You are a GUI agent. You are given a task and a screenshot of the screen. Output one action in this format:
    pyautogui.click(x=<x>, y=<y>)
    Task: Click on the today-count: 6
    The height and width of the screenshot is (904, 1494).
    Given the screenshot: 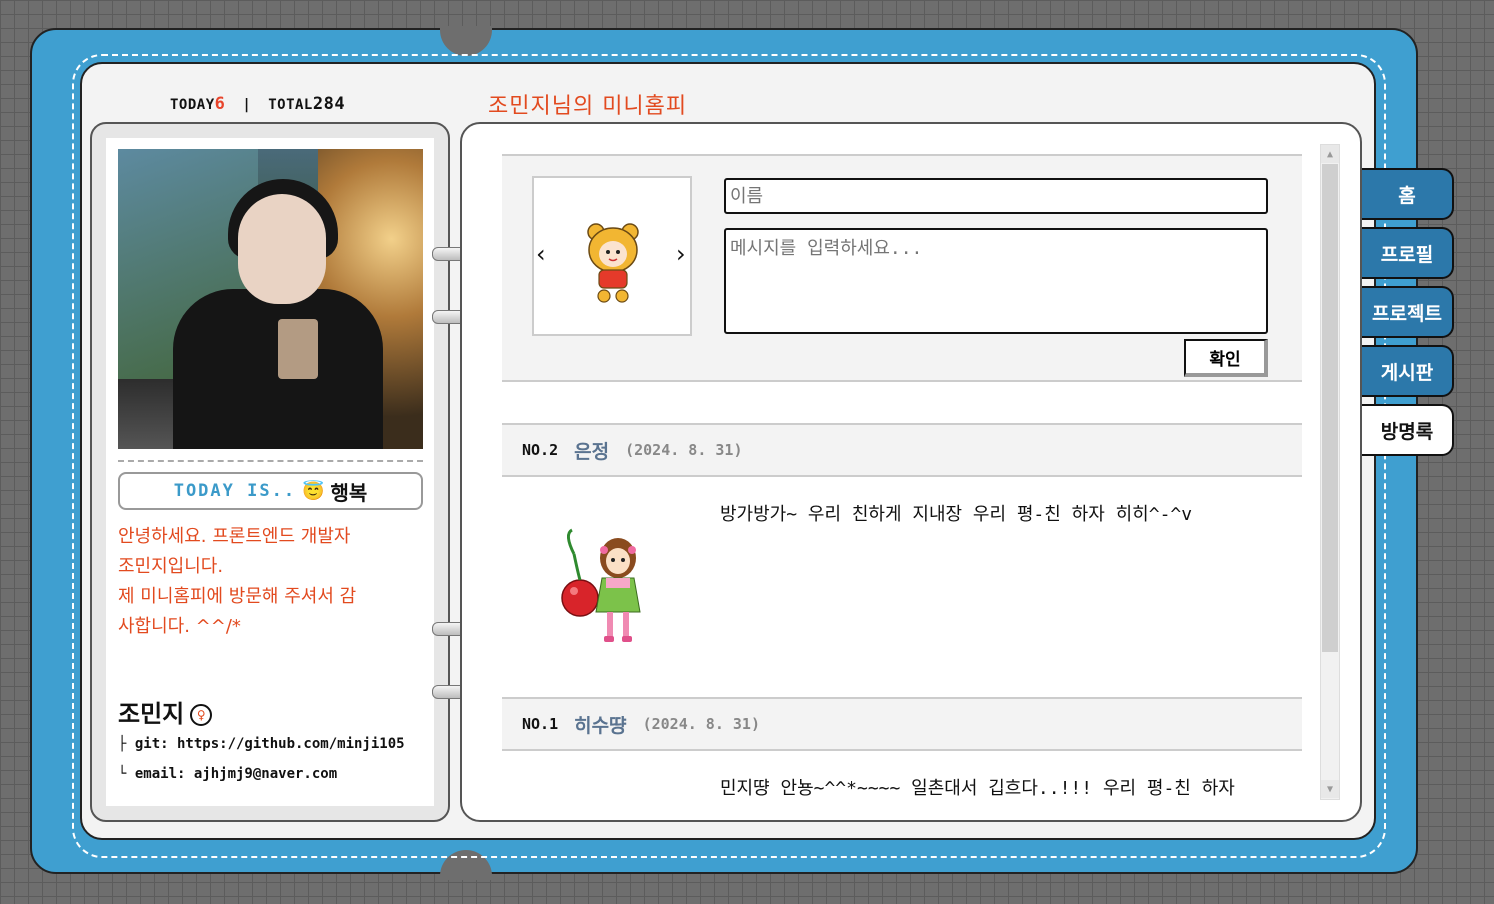 What is the action you would take?
    pyautogui.click(x=220, y=104)
    